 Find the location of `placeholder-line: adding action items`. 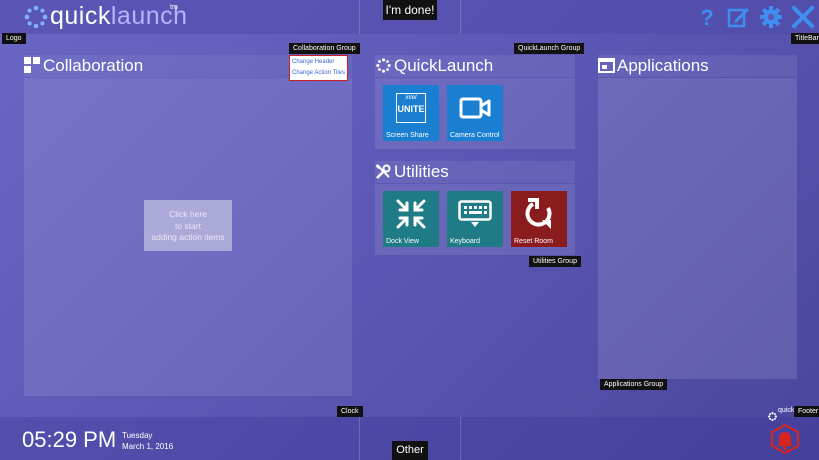

placeholder-line: adding action items is located at coordinates (188, 237).